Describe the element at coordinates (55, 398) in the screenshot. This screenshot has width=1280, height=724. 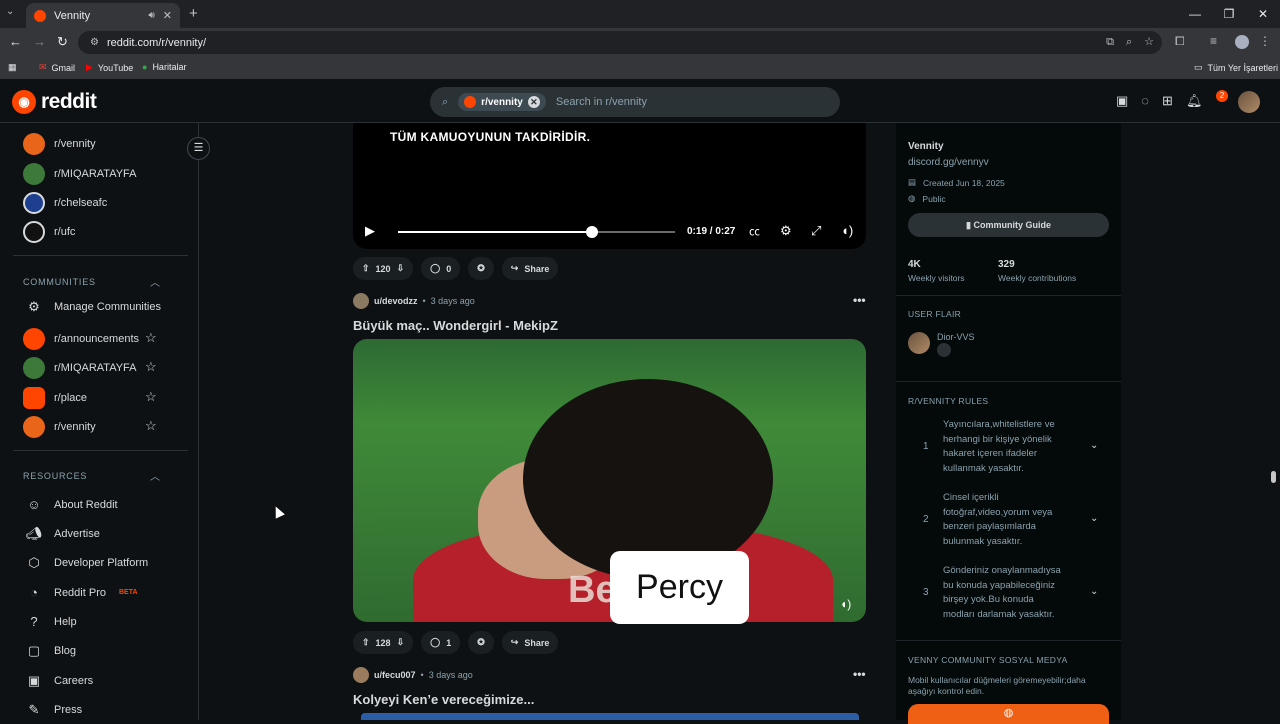
I see `community-place: r/place` at that location.